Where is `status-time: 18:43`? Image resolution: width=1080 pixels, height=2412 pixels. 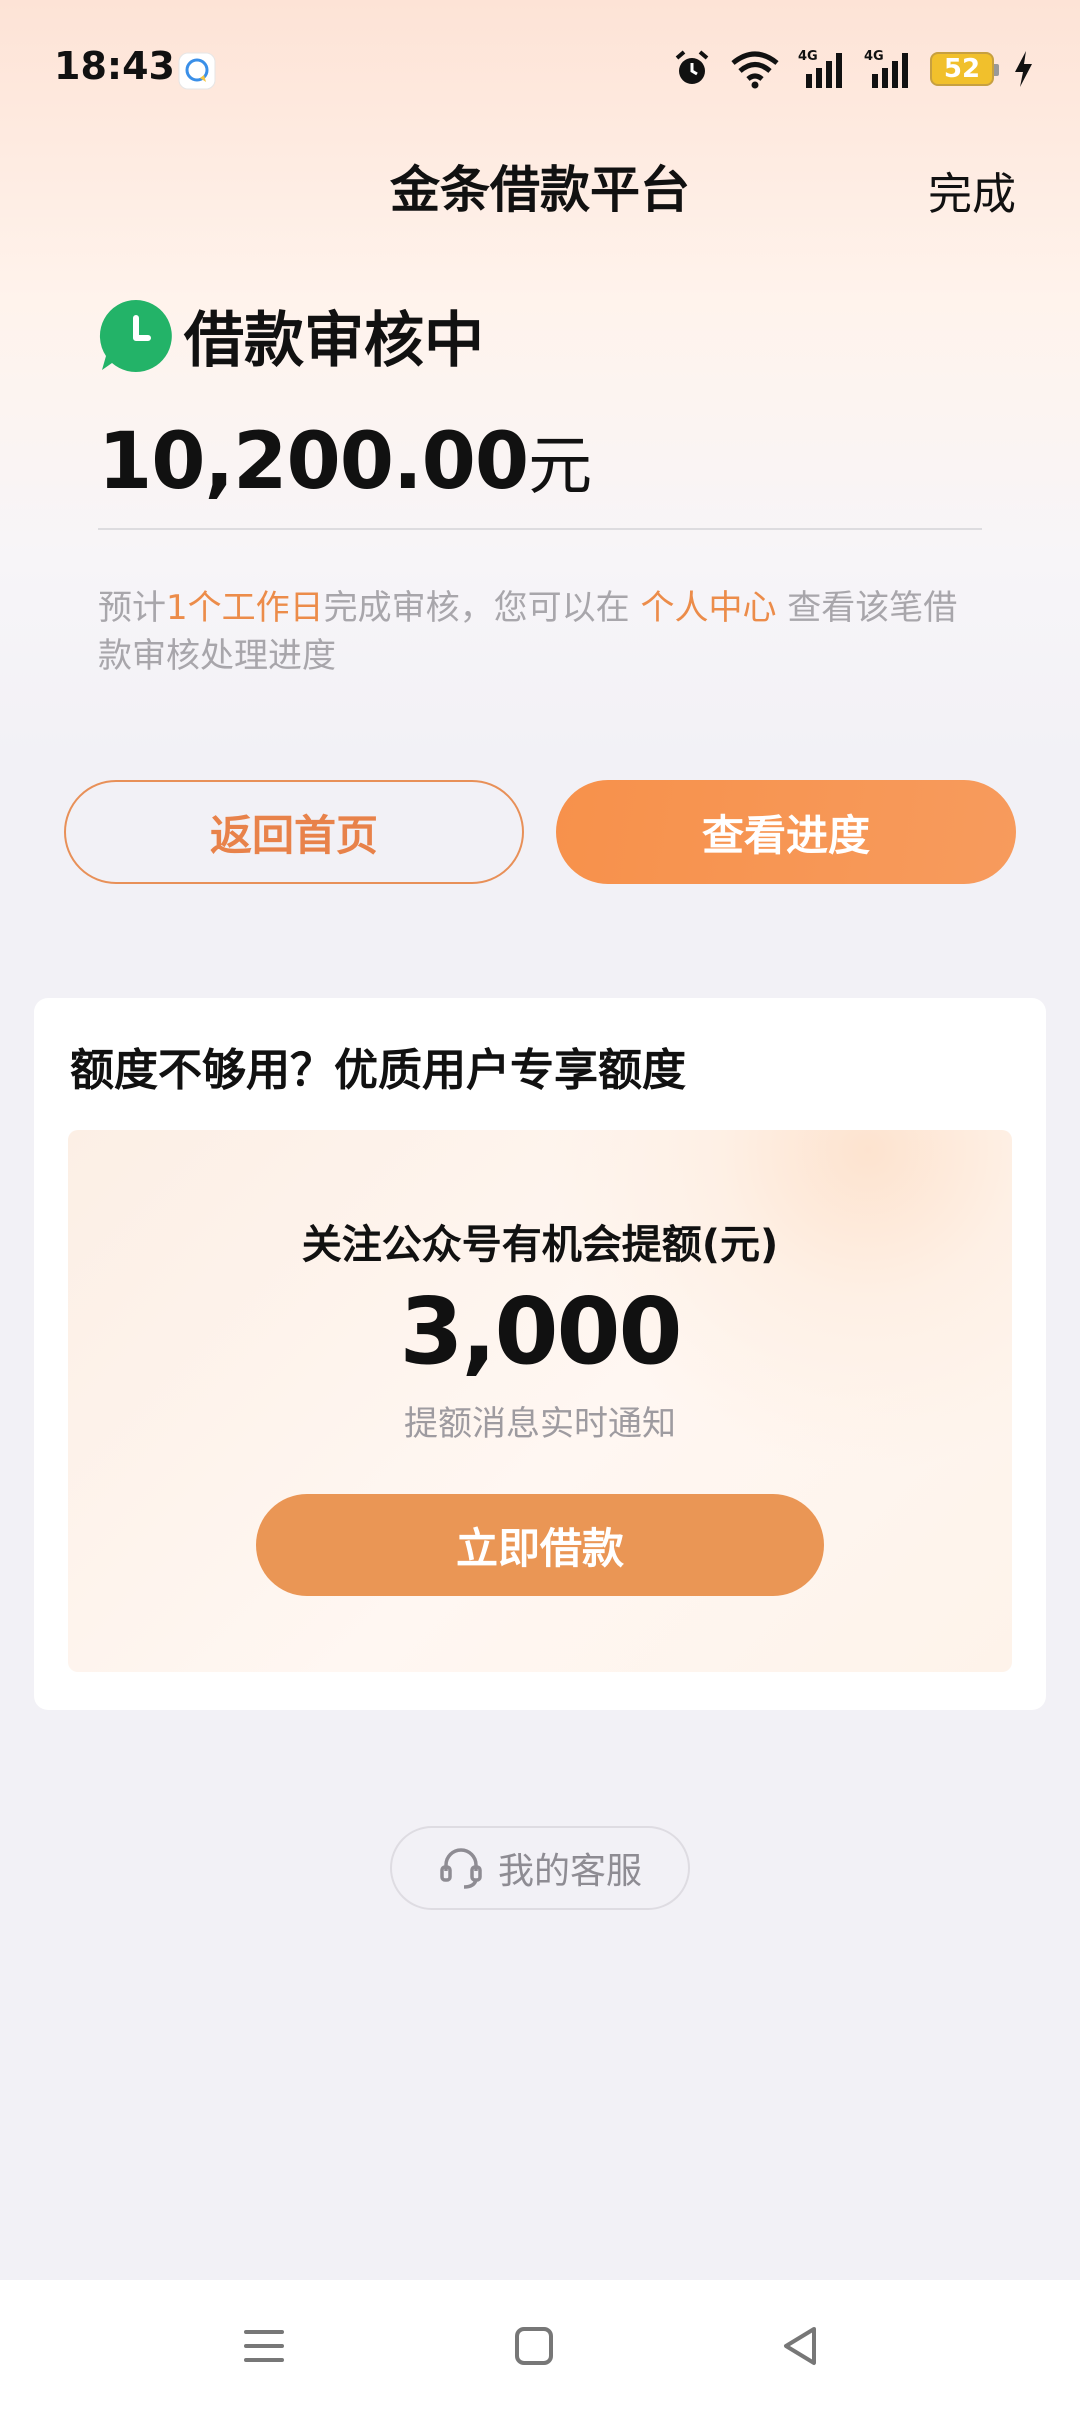
status-time: 18:43 is located at coordinates (114, 66).